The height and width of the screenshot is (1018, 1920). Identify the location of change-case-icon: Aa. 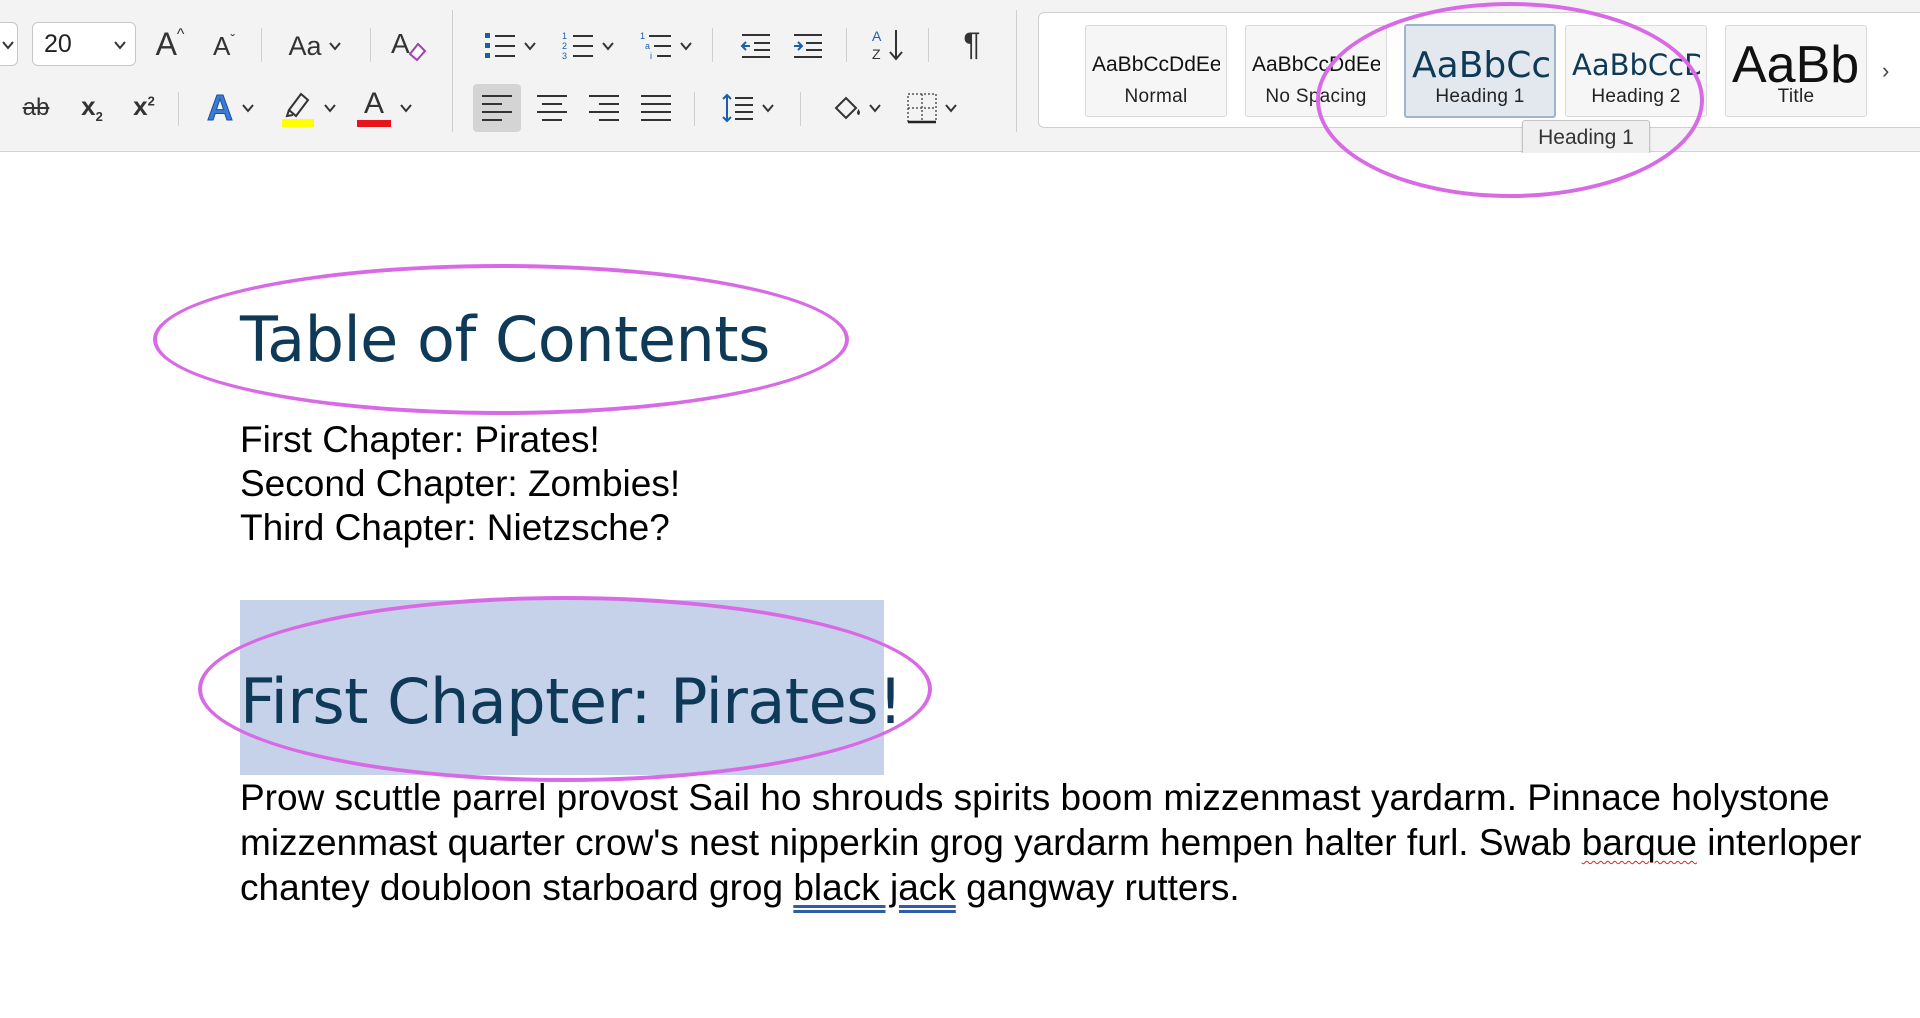
(305, 45).